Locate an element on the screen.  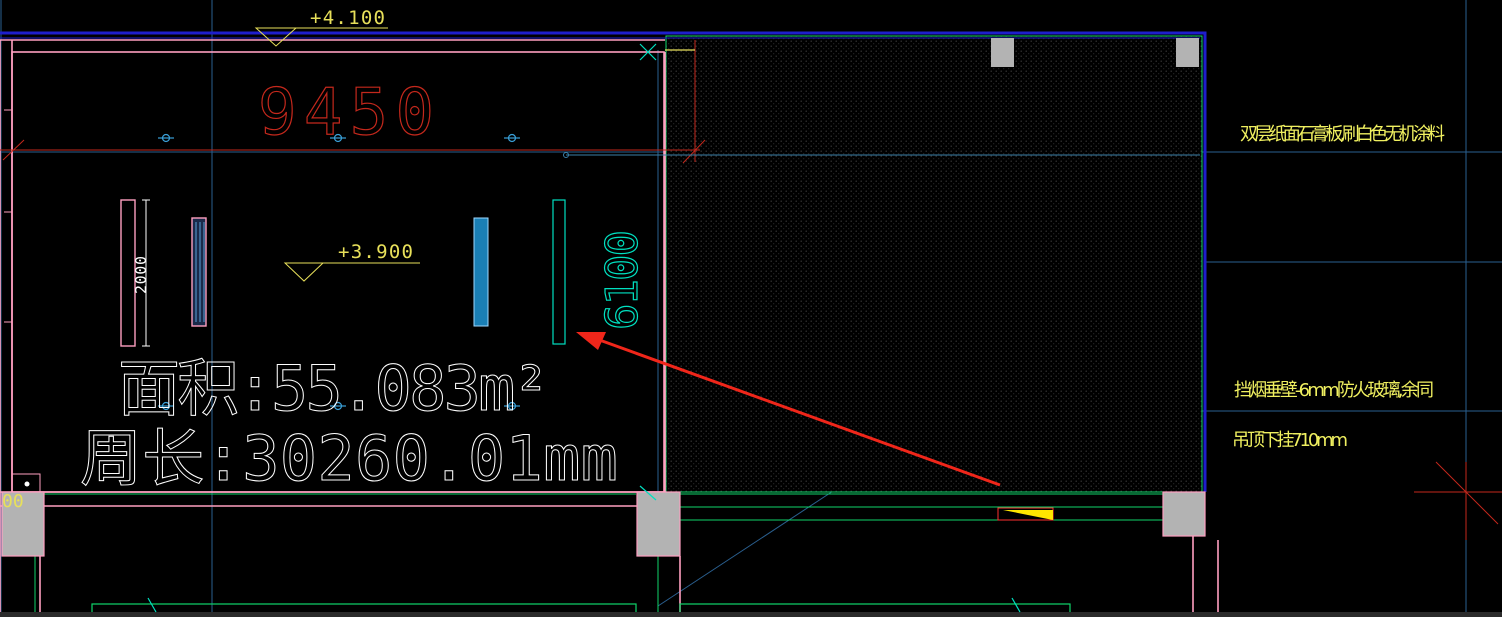
smoke-barrier-marker is located at coordinates (1028, 515).